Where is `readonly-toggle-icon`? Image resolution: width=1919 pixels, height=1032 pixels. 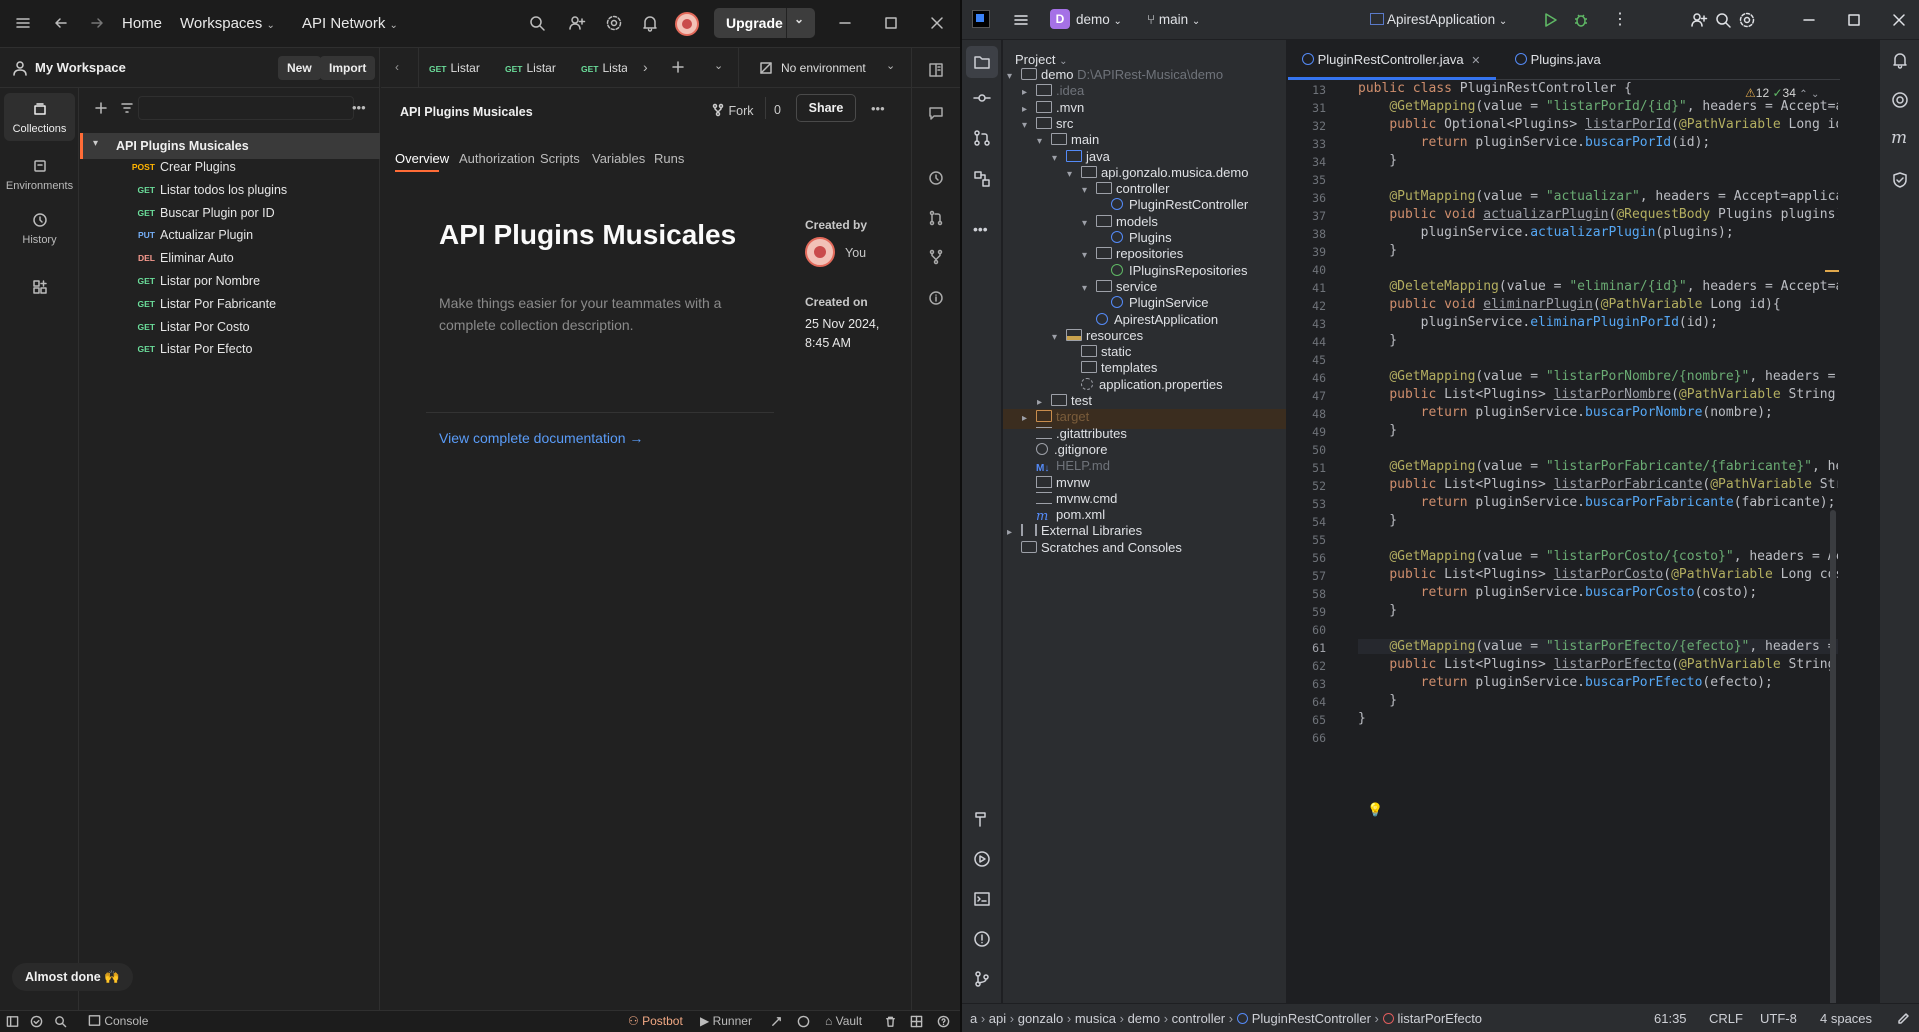 readonly-toggle-icon is located at coordinates (1903, 1017).